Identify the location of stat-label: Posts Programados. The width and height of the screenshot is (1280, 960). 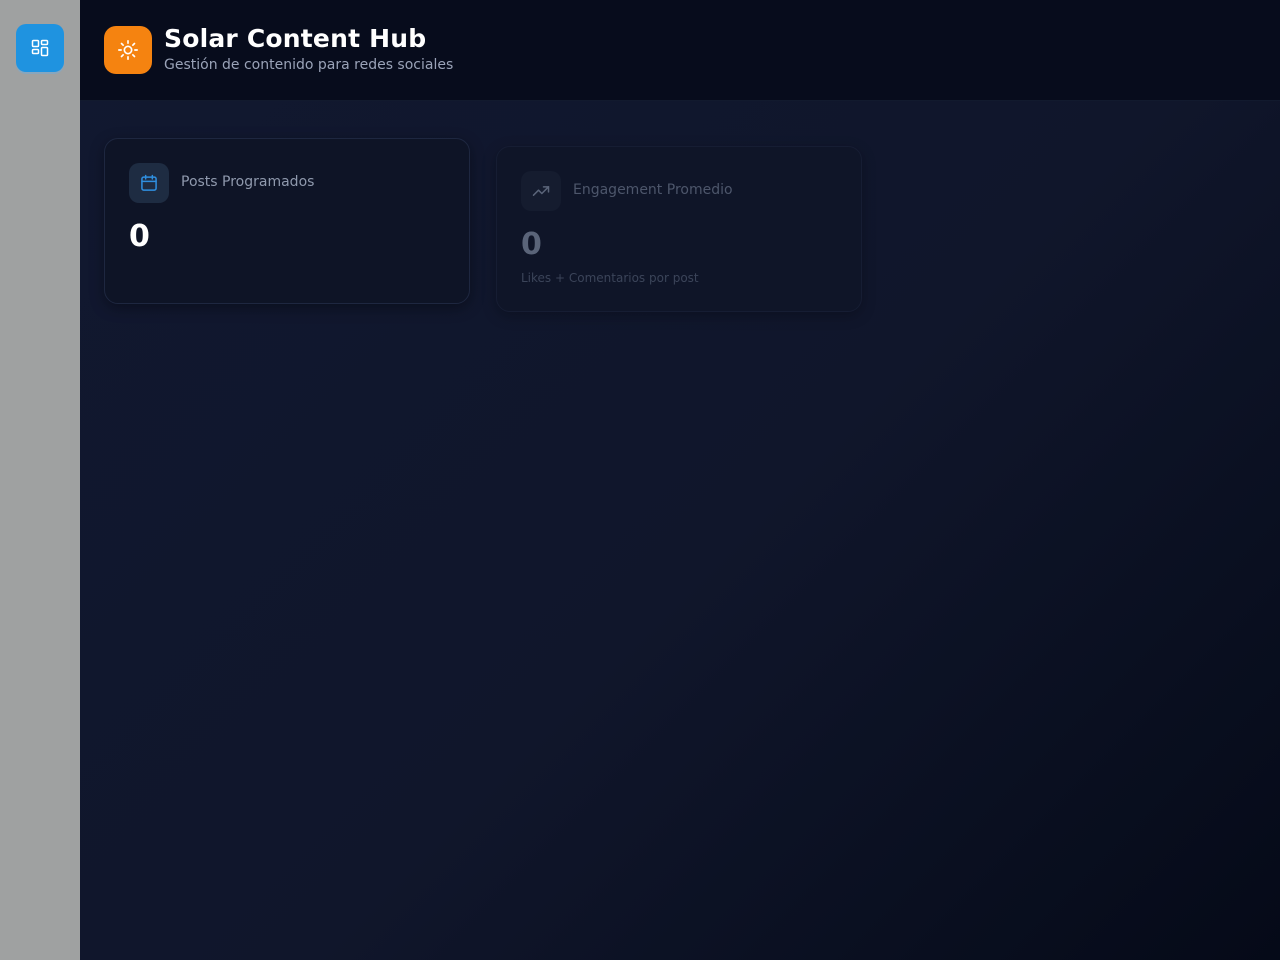
(248, 182).